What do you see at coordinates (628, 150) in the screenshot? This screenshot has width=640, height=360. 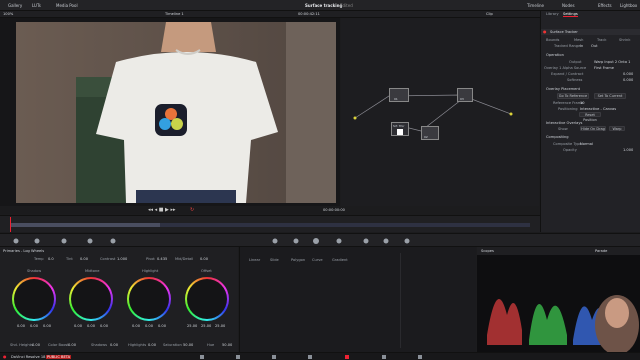 I see `opacity-value: 1.000` at bounding box center [628, 150].